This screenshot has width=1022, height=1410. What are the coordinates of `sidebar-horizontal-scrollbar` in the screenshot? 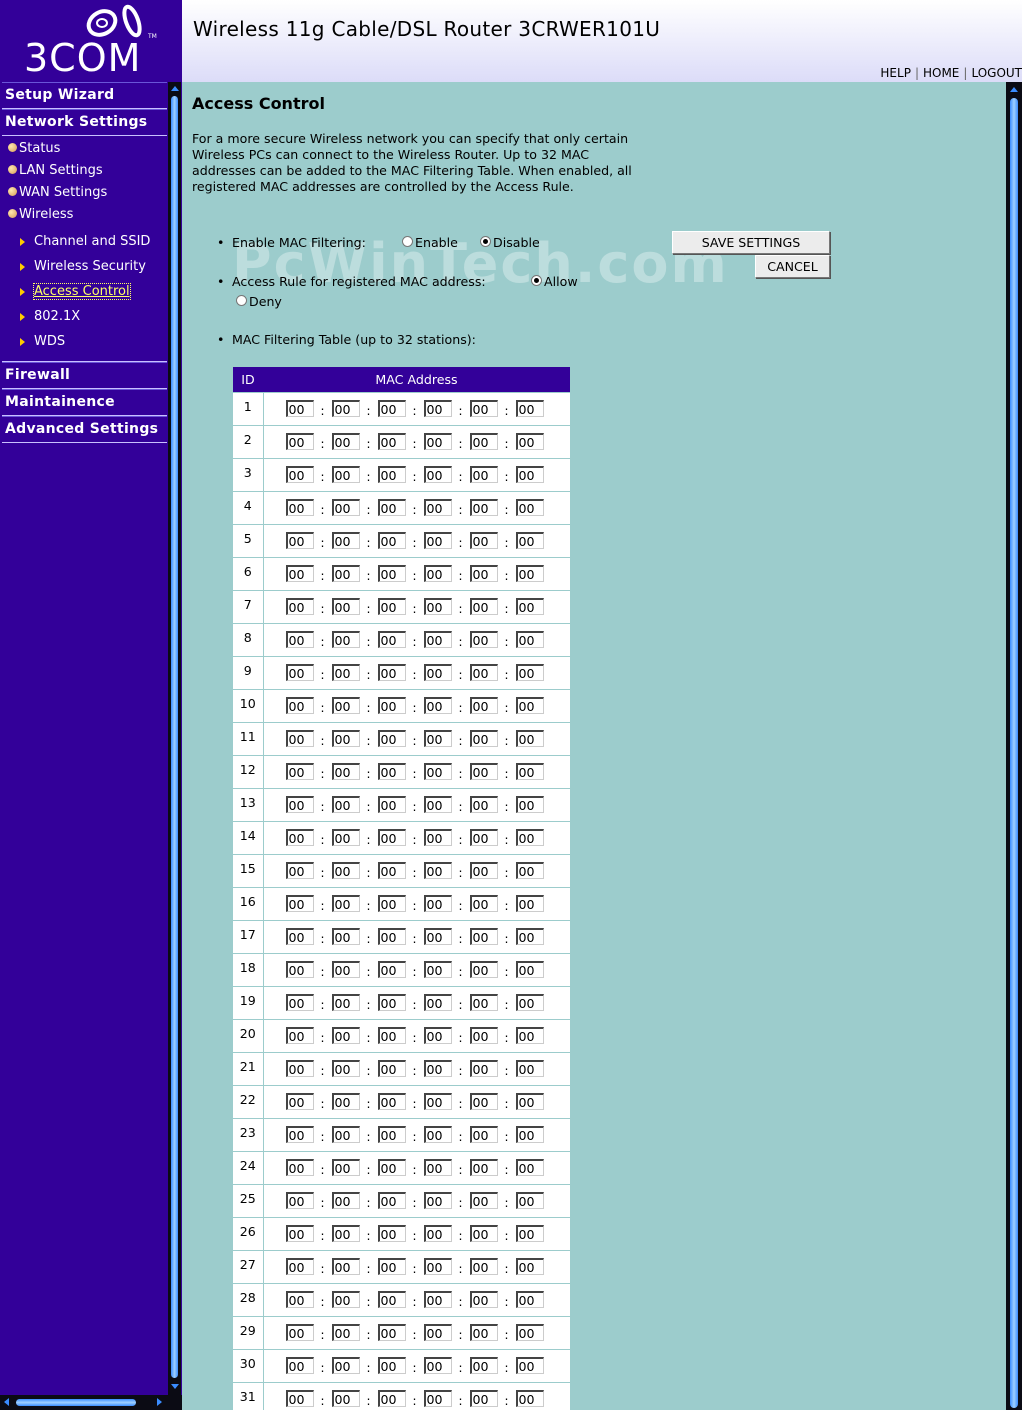 It's located at (91, 1402).